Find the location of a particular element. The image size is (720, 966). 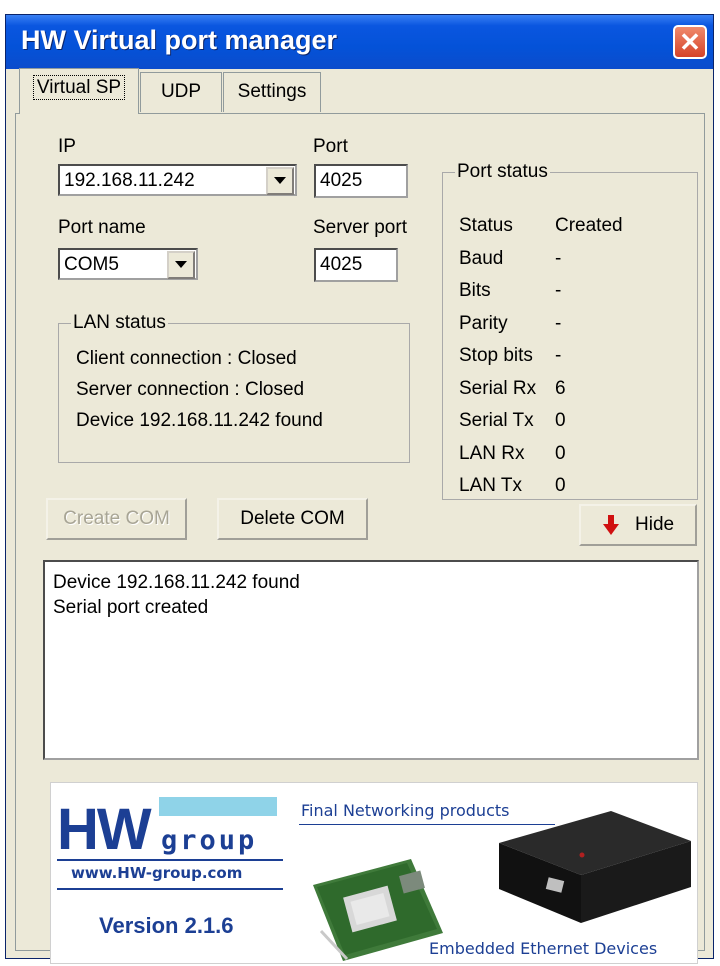

hide-button: Hide is located at coordinates (638, 525).